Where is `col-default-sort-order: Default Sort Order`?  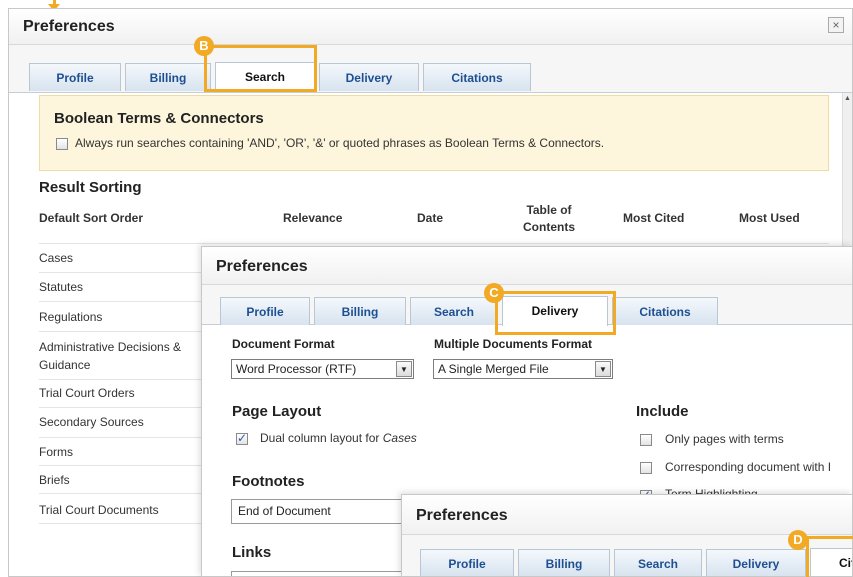
col-default-sort-order: Default Sort Order is located at coordinates (91, 218).